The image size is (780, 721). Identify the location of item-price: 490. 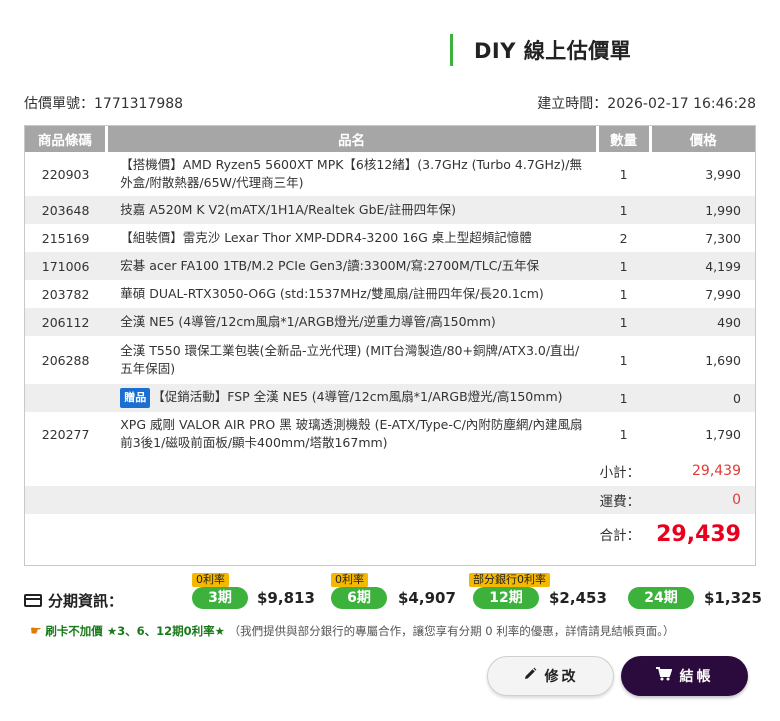
(702, 322).